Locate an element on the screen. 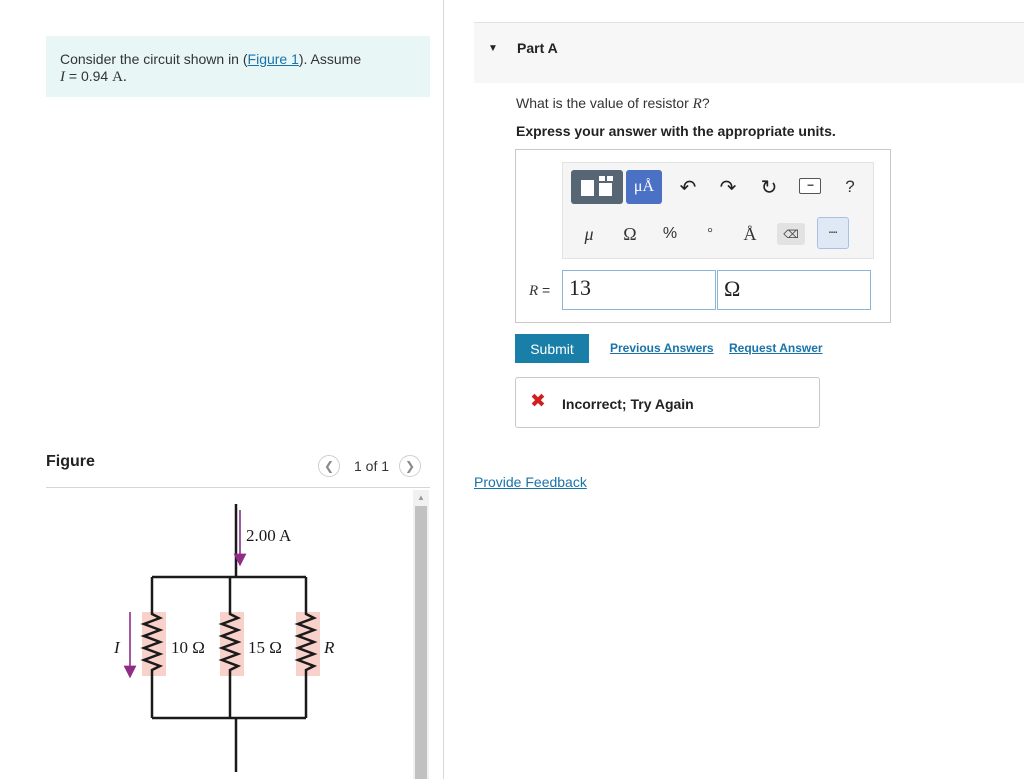 Image resolution: width=1024 pixels, height=779 pixels. question-prefix: What is the value of resistor is located at coordinates (604, 103).